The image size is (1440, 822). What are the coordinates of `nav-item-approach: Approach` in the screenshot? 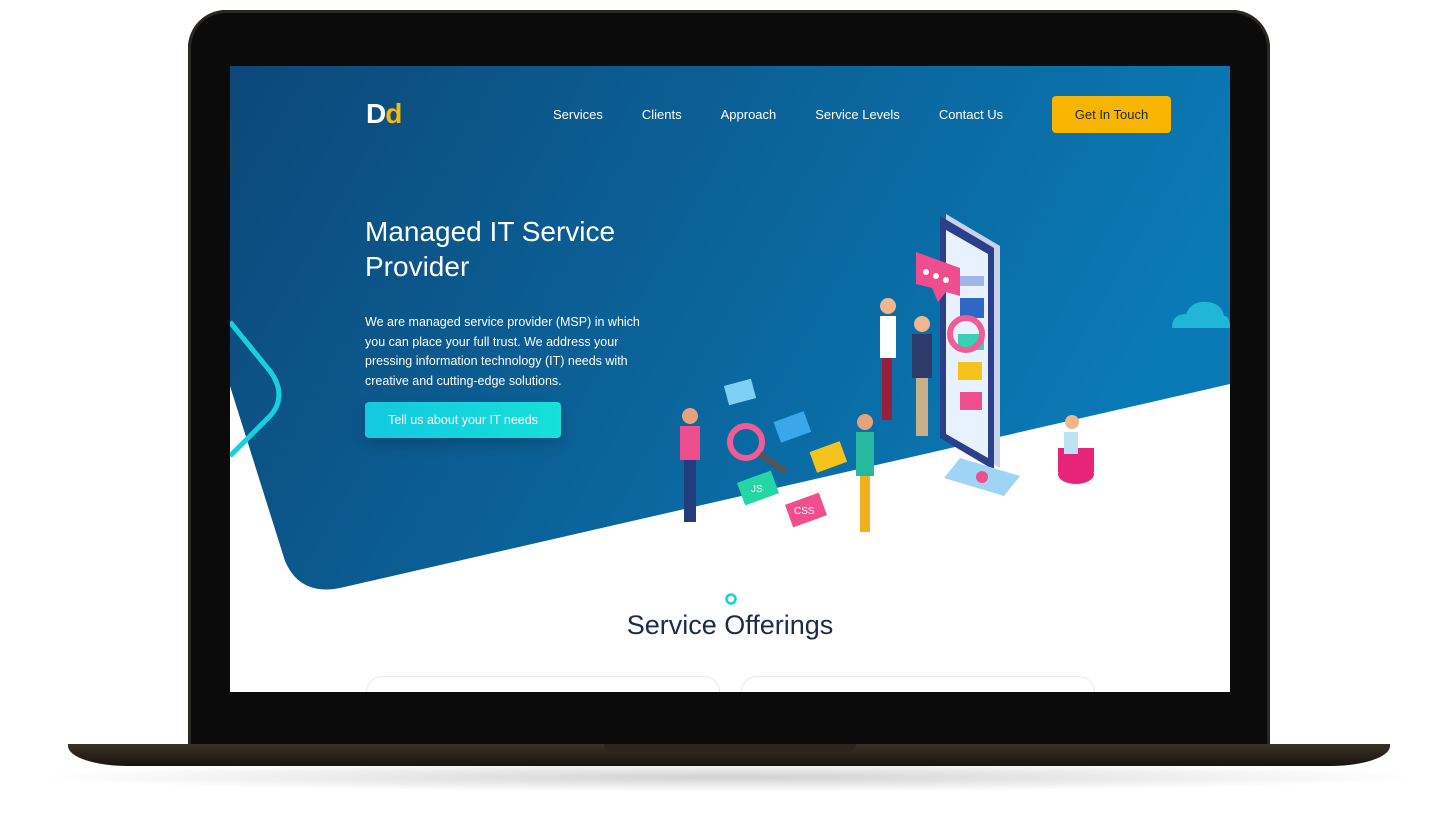 It's located at (749, 114).